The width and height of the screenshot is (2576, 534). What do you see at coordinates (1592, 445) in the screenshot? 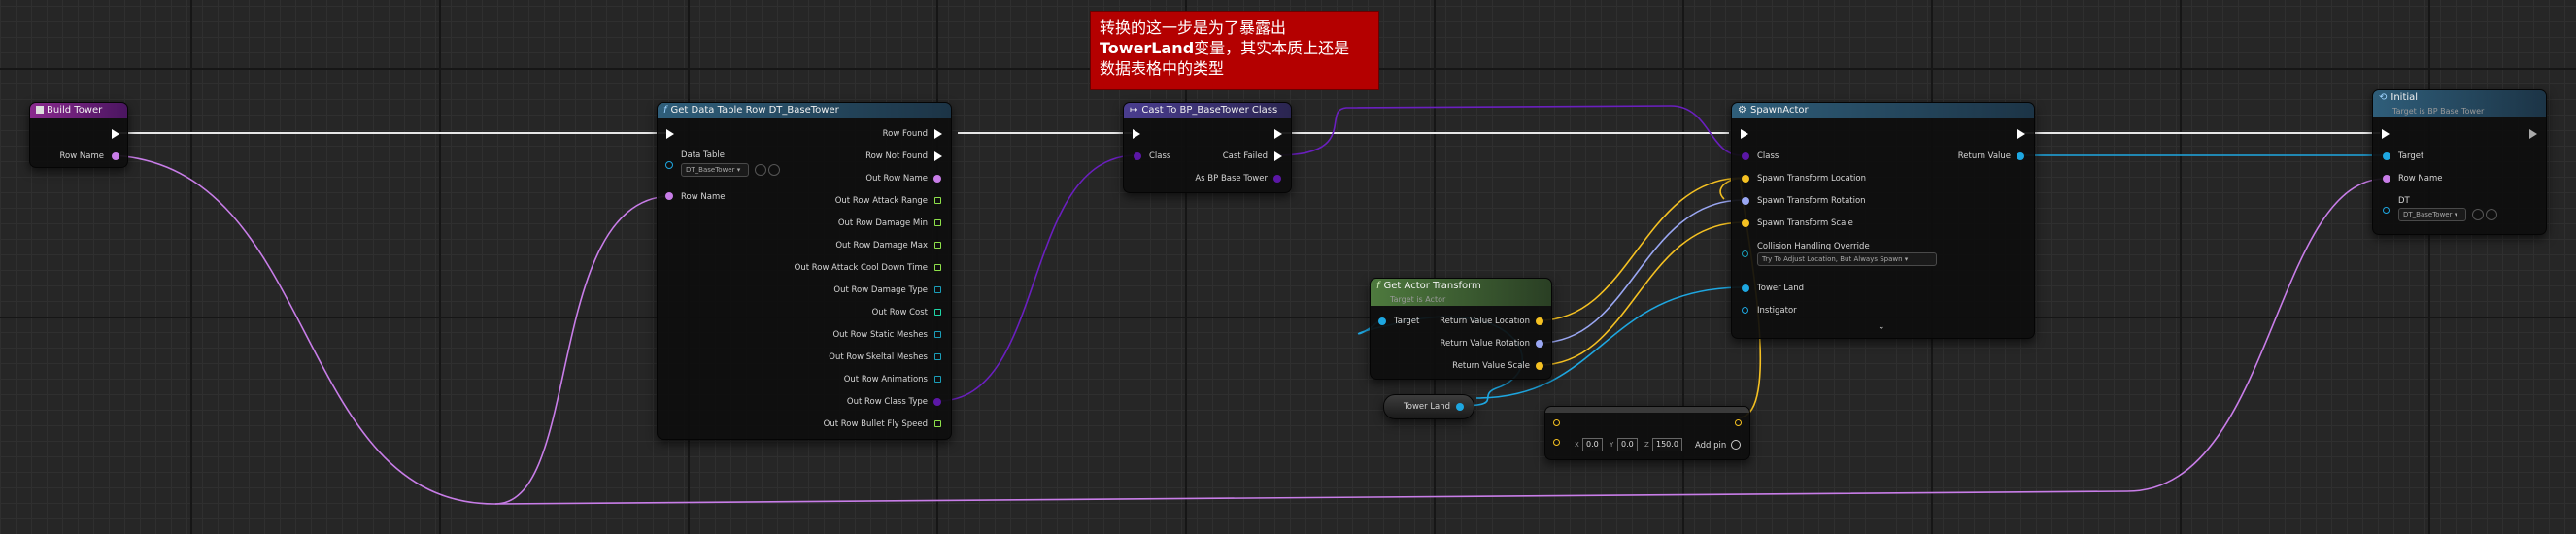
I see `x-input: 0.0` at bounding box center [1592, 445].